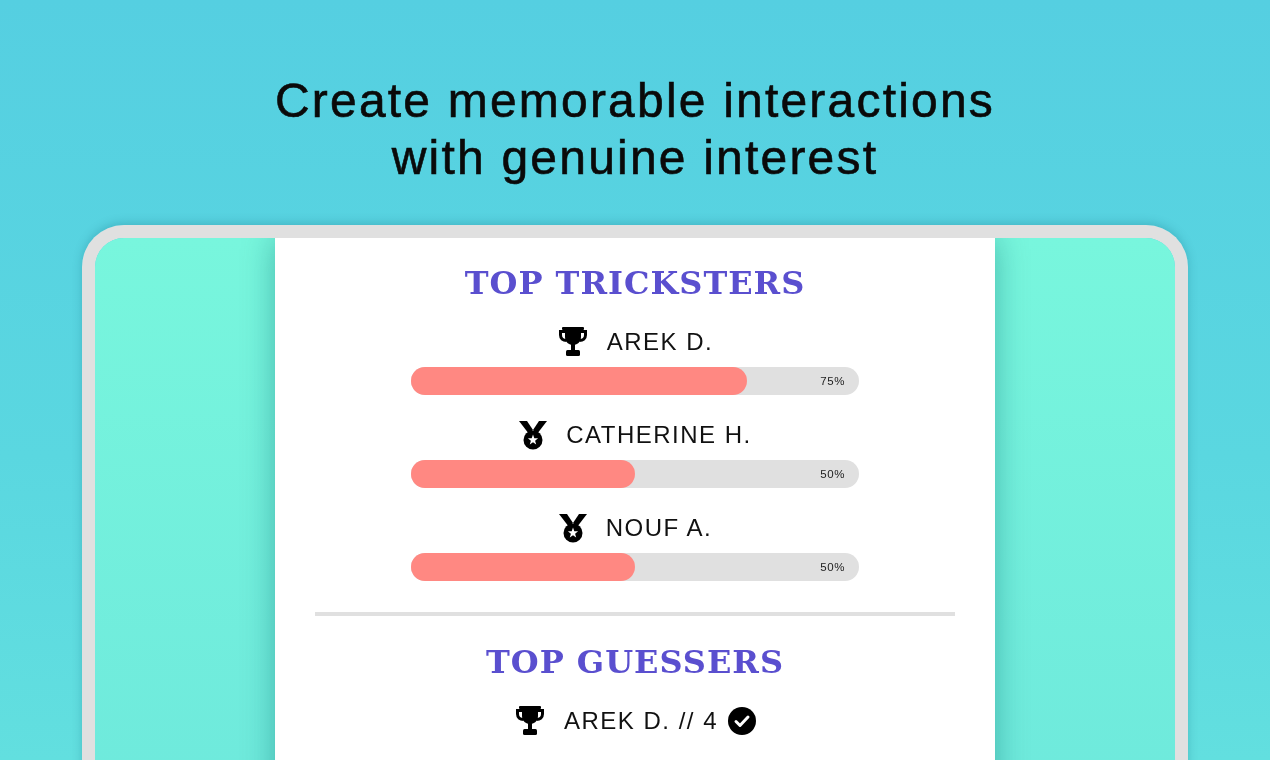 Image resolution: width=1270 pixels, height=760 pixels. What do you see at coordinates (659, 528) in the screenshot?
I see `player-name: NOUF A.` at bounding box center [659, 528].